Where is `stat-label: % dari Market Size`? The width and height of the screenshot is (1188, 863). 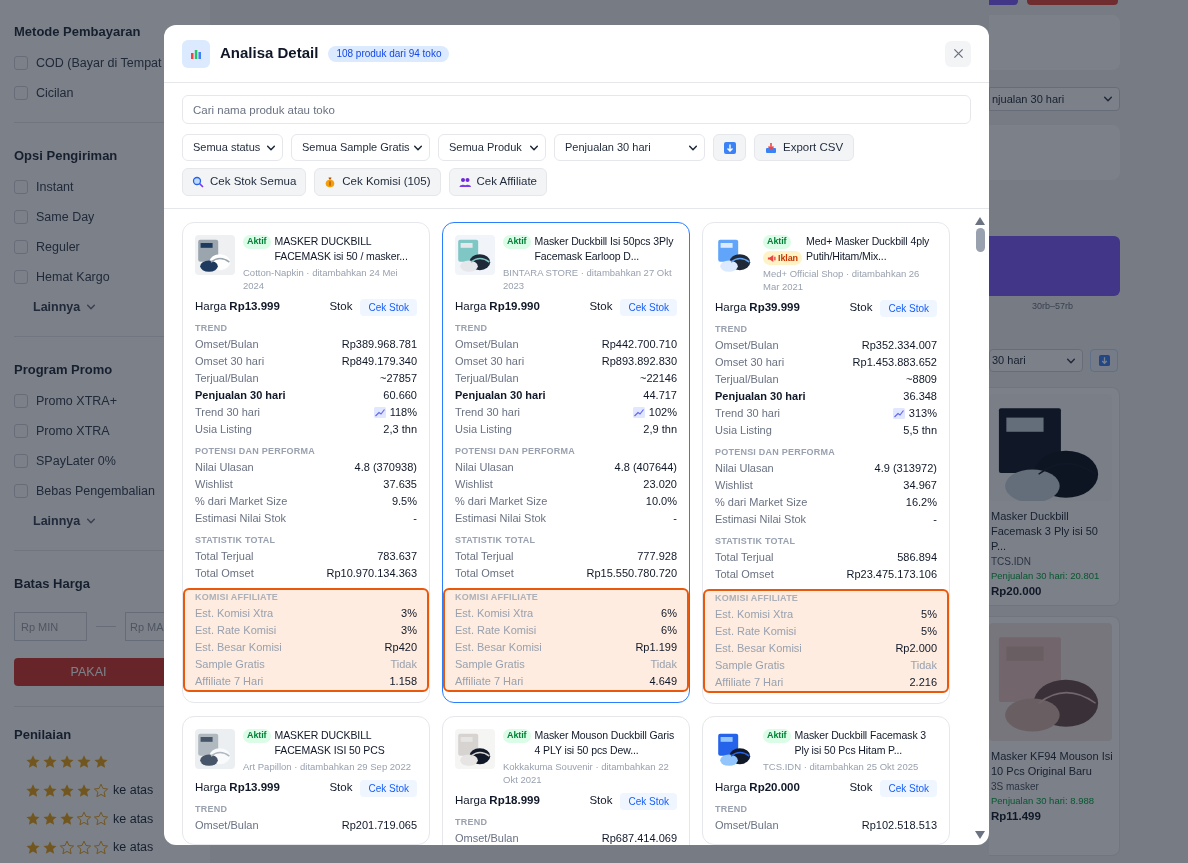 stat-label: % dari Market Size is located at coordinates (241, 502).